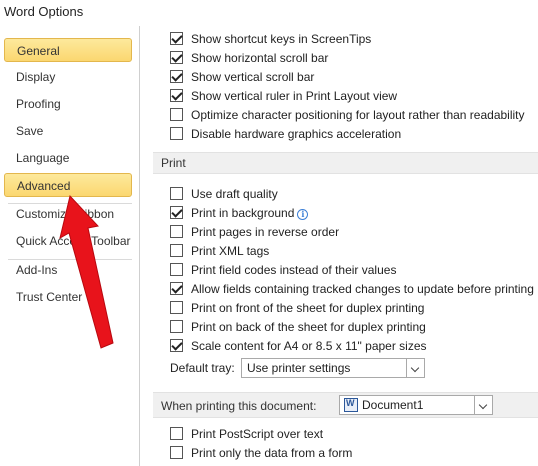 This screenshot has height=466, width=538. Describe the element at coordinates (43, 158) in the screenshot. I see `sidebar-item-label: Language` at that location.